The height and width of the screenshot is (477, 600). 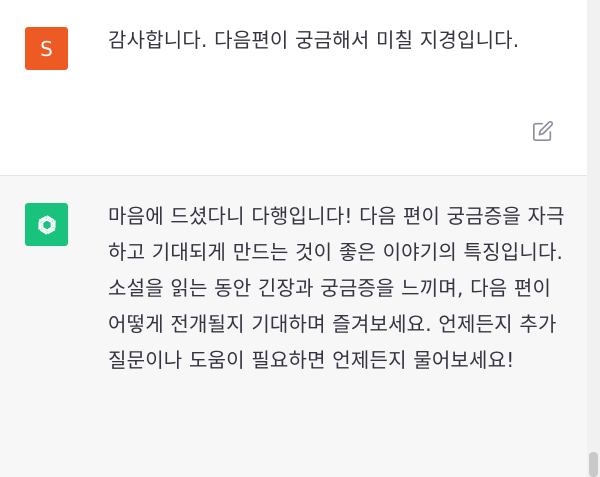 I want to click on openai-logo-icon, so click(x=46, y=224).